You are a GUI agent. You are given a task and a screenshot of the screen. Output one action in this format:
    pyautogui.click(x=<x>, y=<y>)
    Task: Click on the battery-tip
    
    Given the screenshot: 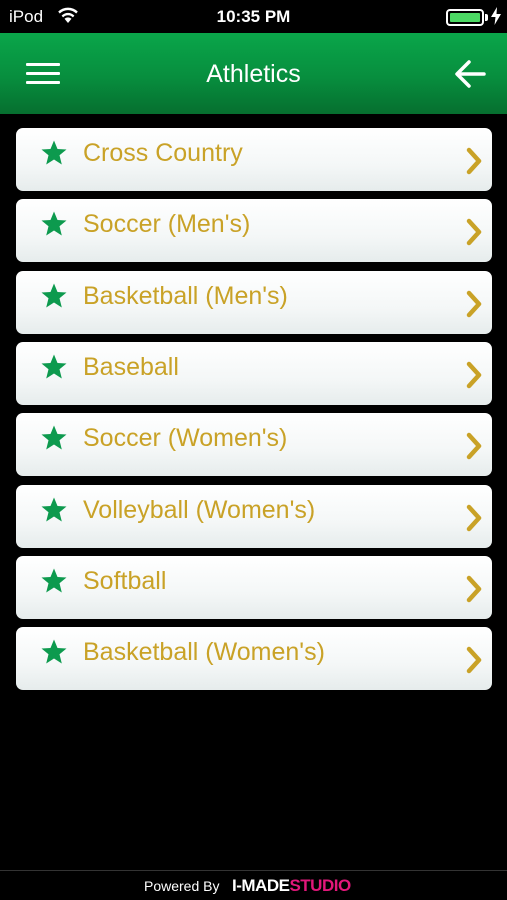 What is the action you would take?
    pyautogui.click(x=486, y=17)
    